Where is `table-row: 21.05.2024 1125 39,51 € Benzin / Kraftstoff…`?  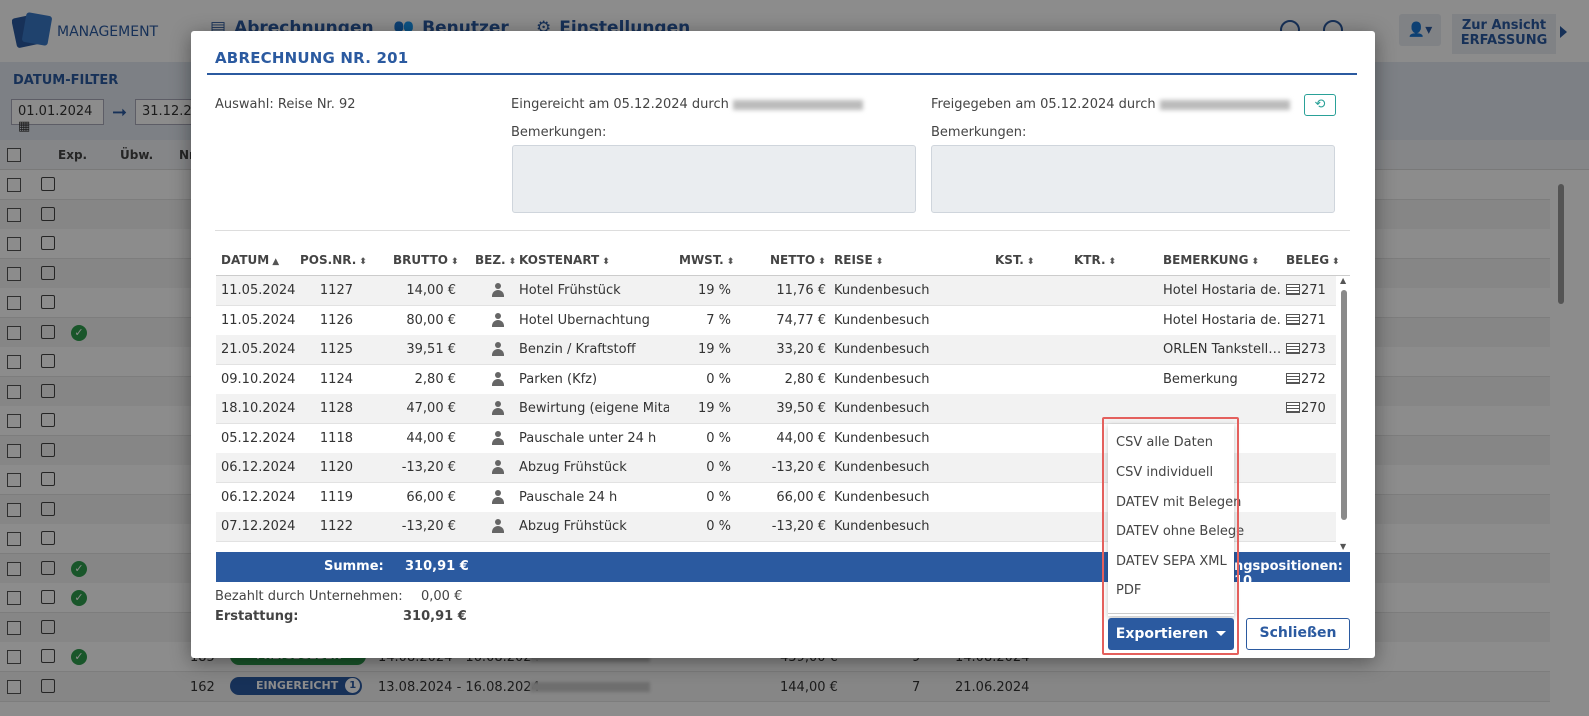 table-row: 21.05.2024 1125 39,51 € Benzin / Kraftstoff… is located at coordinates (776, 350).